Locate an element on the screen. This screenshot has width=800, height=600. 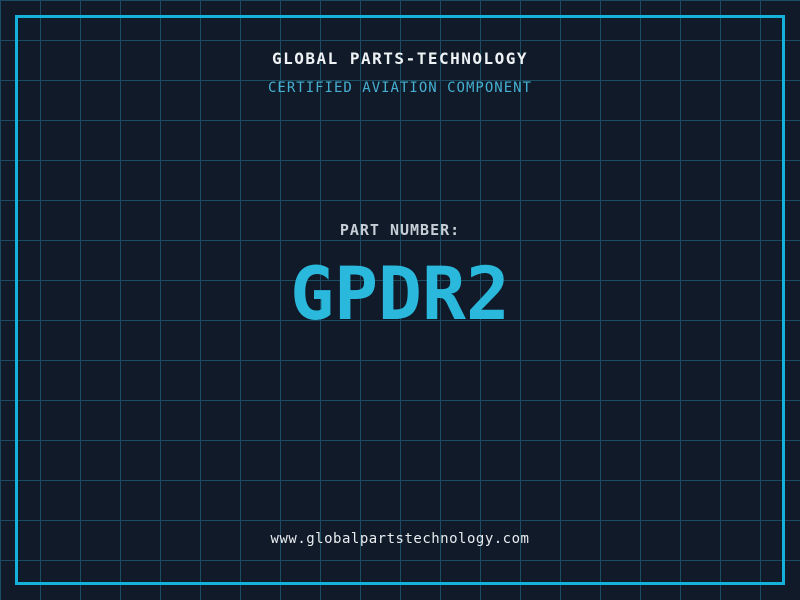
certification-subtitle: CERTIFIED AVIATION COMPONENT is located at coordinates (399, 88).